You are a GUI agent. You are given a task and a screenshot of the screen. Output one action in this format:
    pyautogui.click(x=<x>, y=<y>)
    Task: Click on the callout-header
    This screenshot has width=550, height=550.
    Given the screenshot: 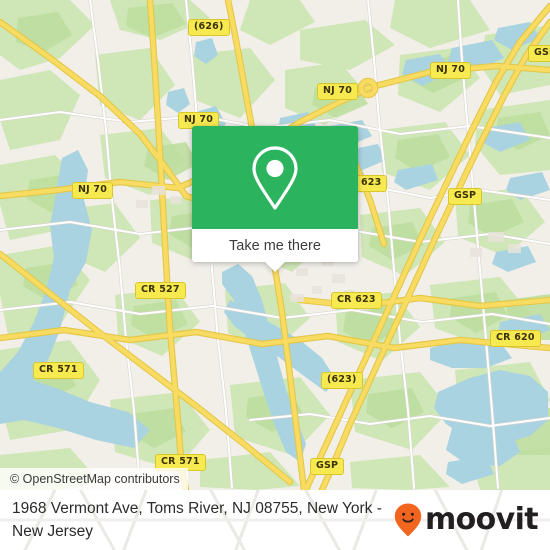 What is the action you would take?
    pyautogui.click(x=275, y=177)
    